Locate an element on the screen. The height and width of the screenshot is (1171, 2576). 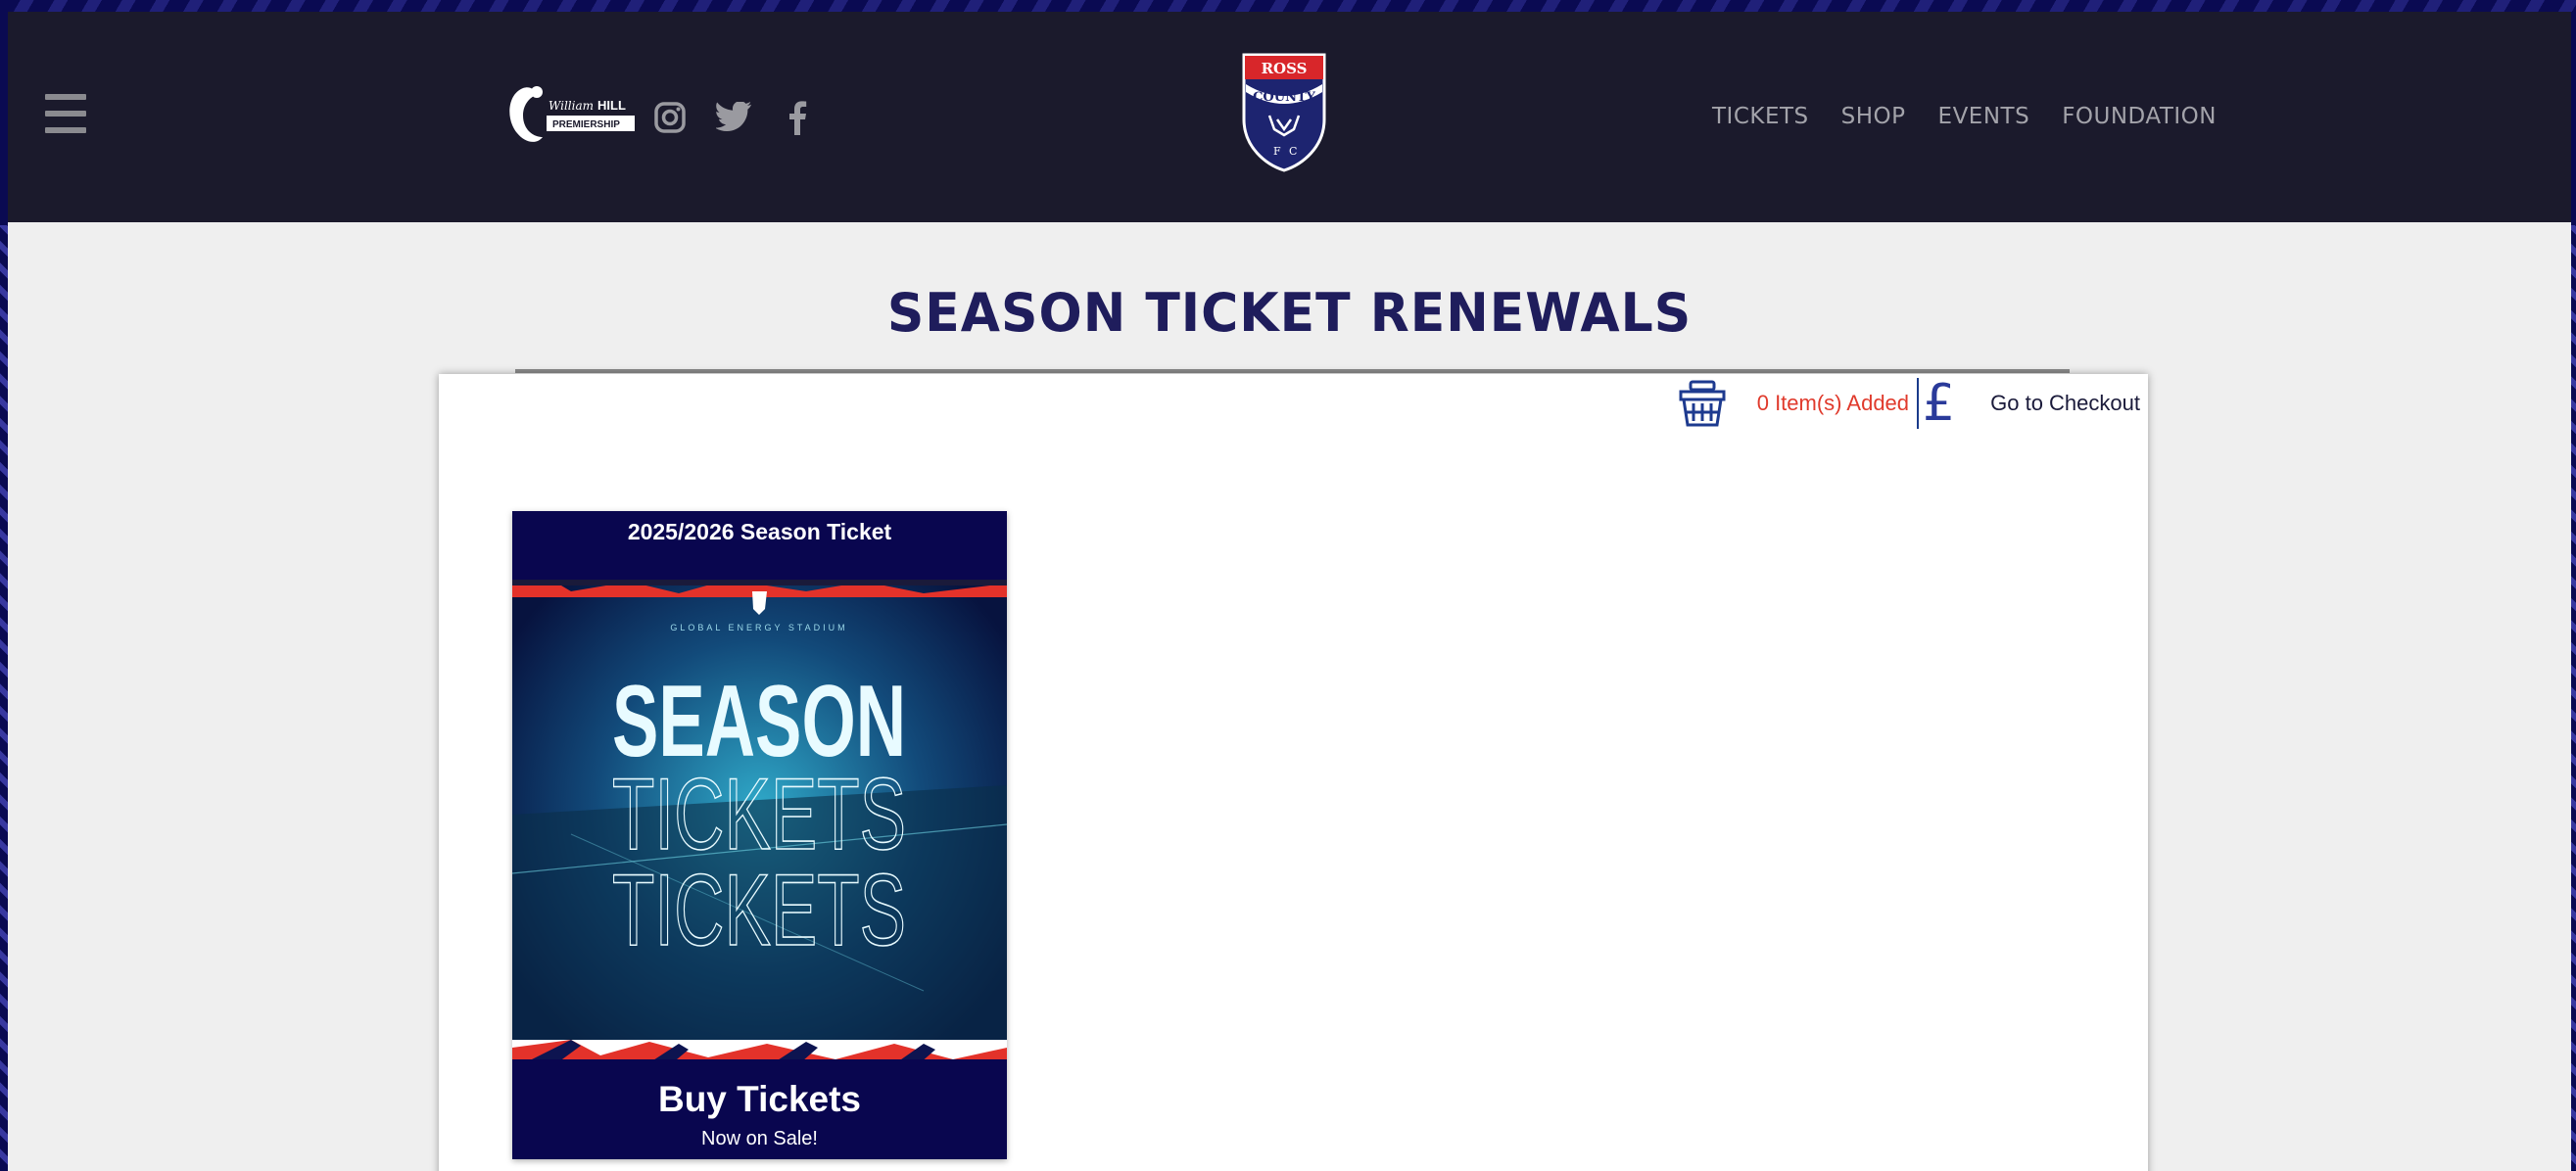
instagram-icon is located at coordinates (670, 117).